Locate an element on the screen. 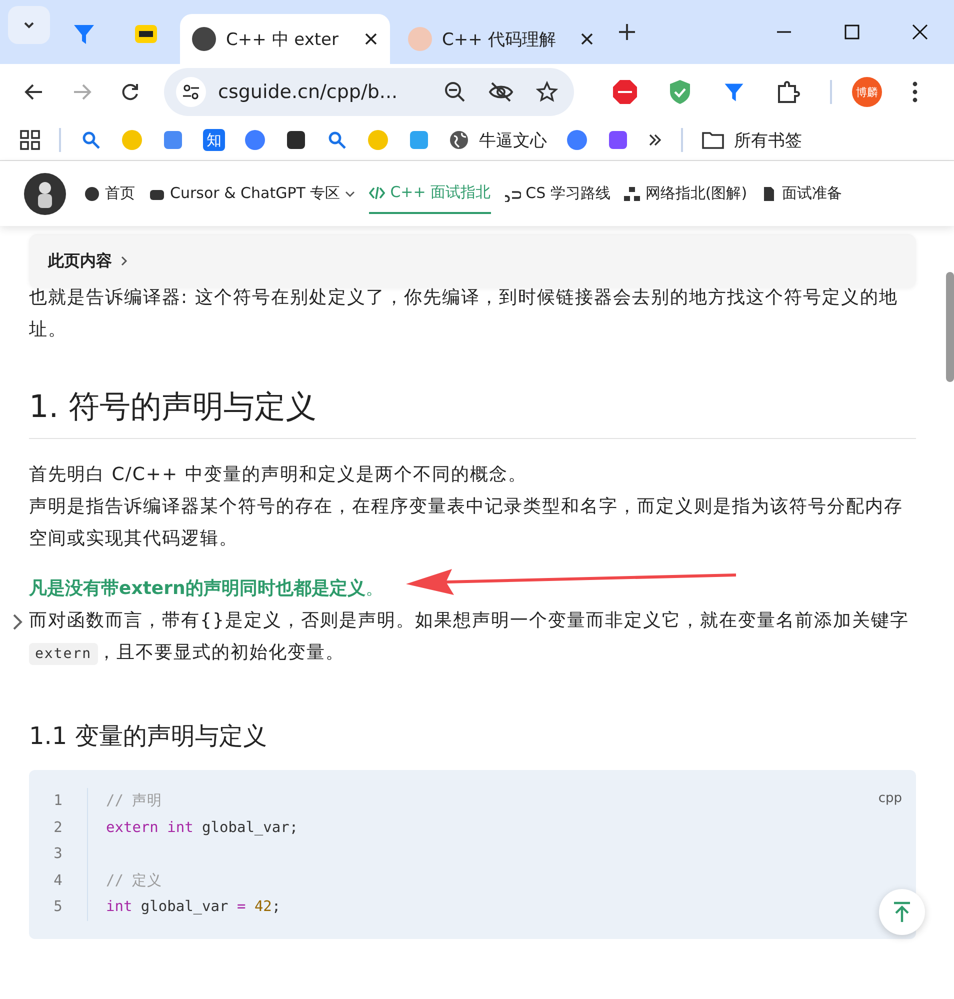  scrollbar-thumb is located at coordinates (950, 327).